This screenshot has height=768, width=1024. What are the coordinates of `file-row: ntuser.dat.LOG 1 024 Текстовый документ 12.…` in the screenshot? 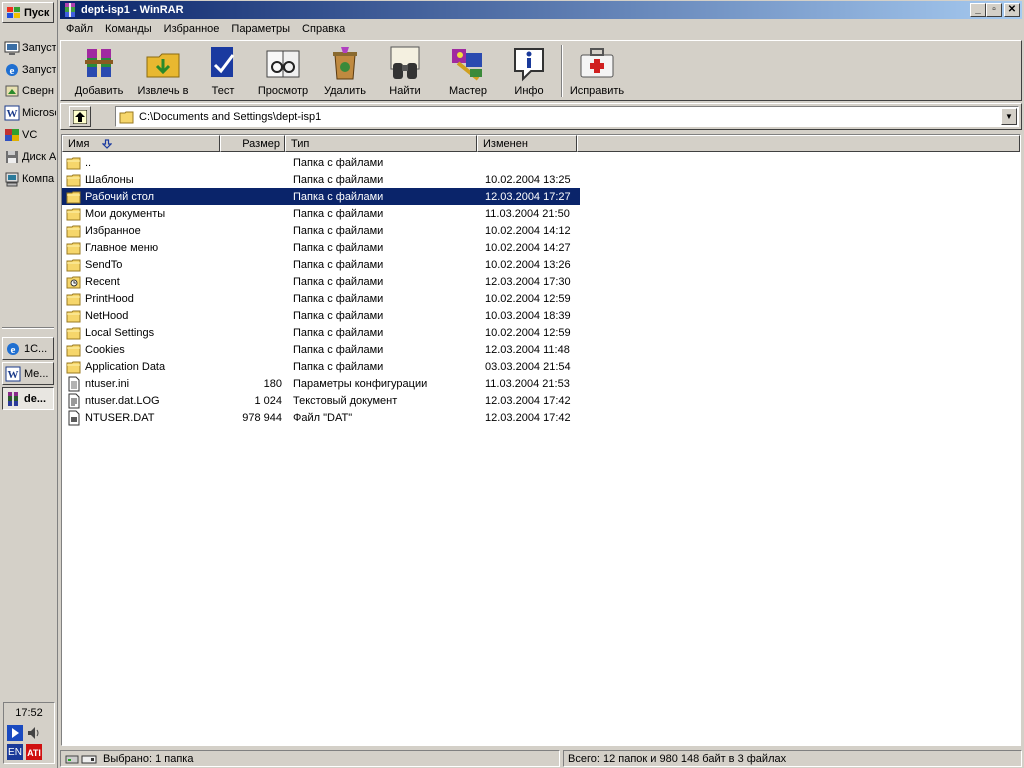 It's located at (321, 400).